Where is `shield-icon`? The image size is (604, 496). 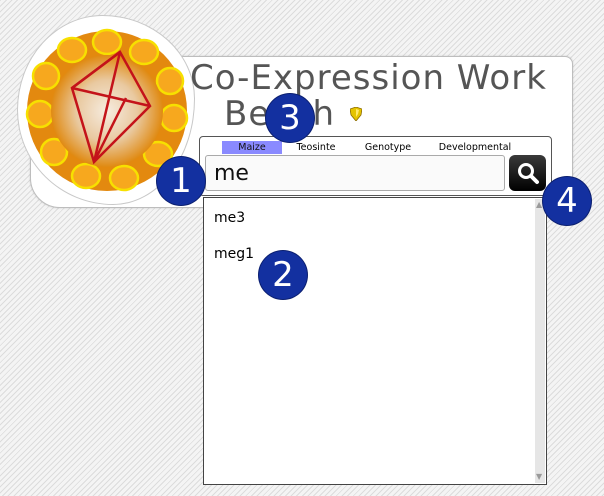
shield-icon is located at coordinates (356, 114).